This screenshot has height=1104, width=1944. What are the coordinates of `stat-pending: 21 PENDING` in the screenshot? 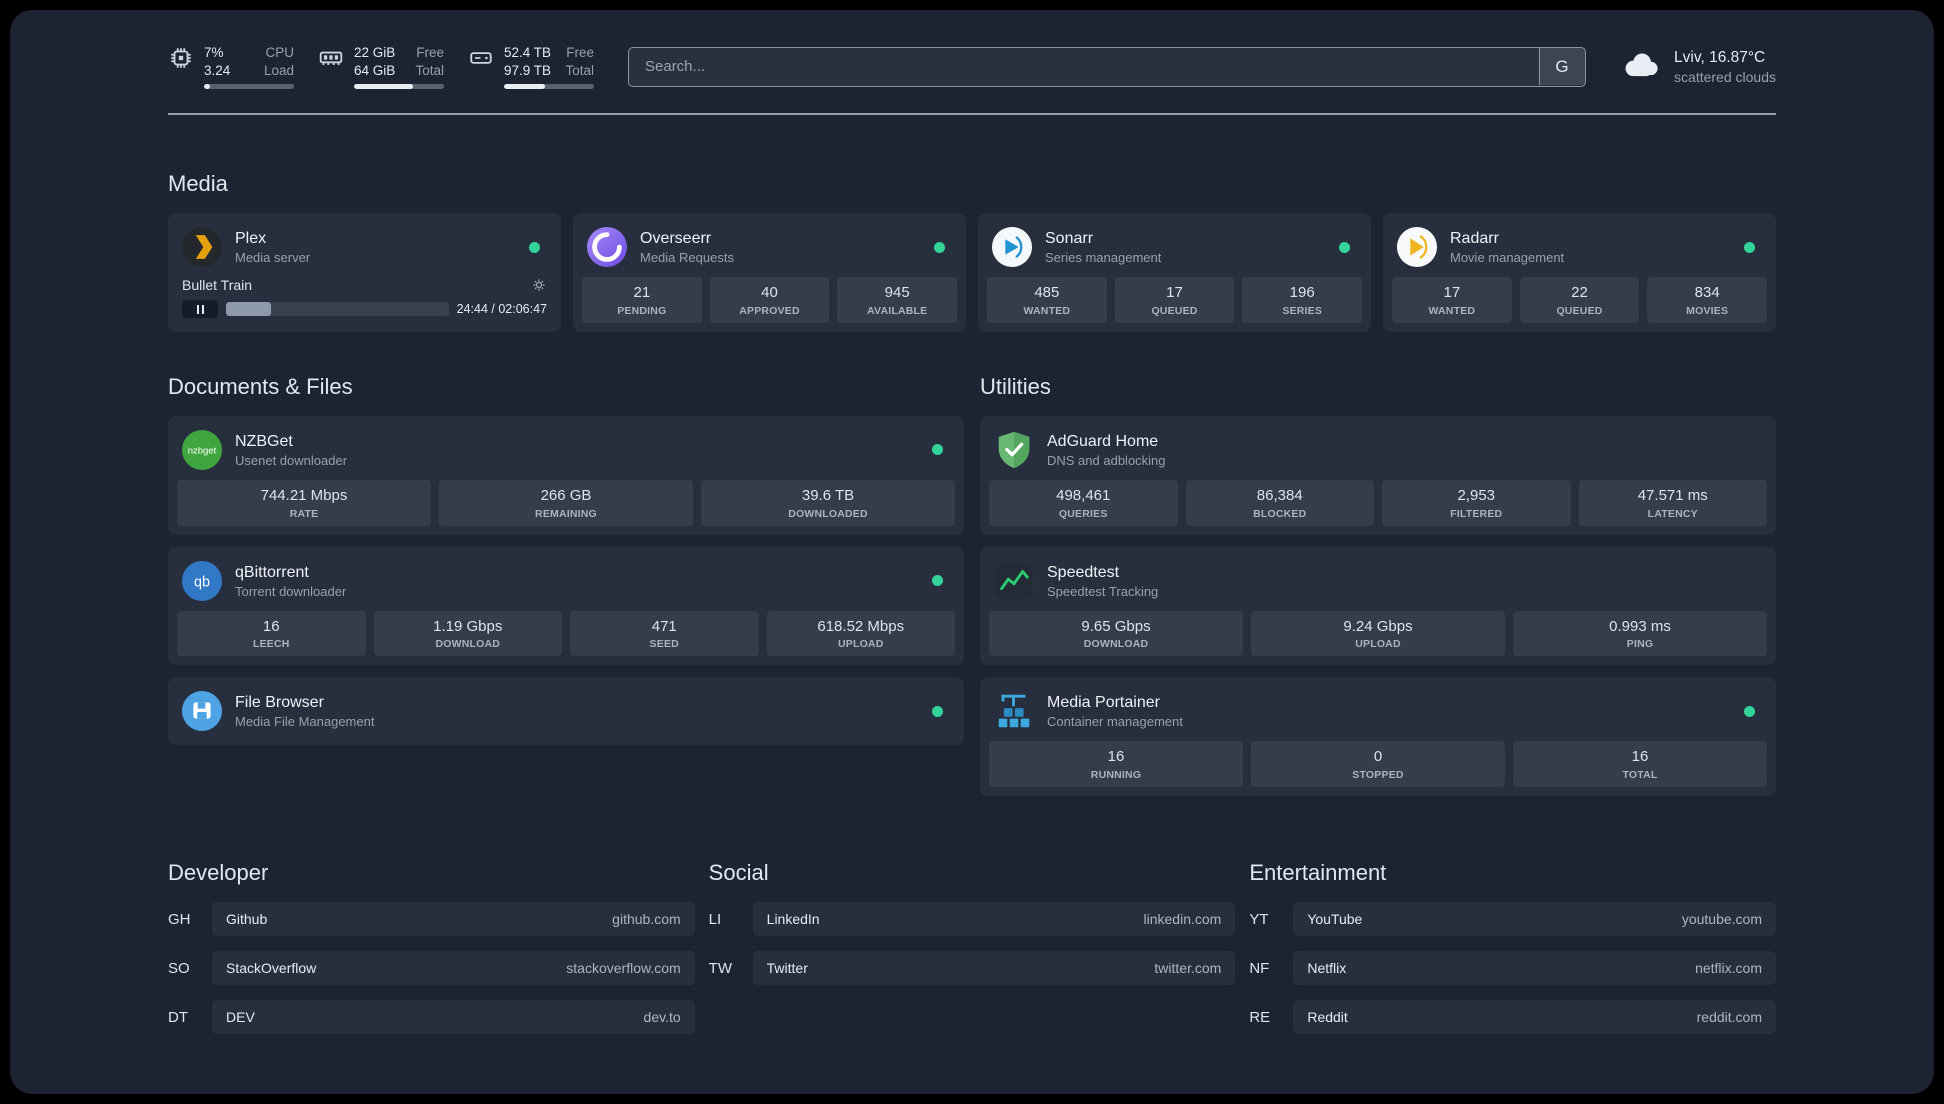 It's located at (642, 300).